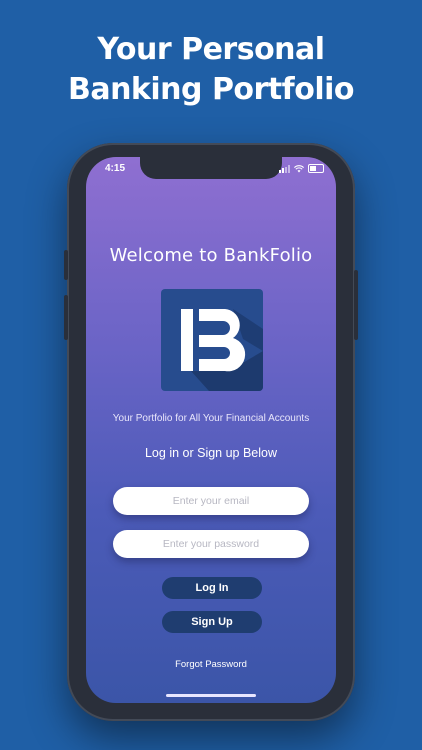  I want to click on welcome-title: Welcome to BankFolio, so click(211, 255).